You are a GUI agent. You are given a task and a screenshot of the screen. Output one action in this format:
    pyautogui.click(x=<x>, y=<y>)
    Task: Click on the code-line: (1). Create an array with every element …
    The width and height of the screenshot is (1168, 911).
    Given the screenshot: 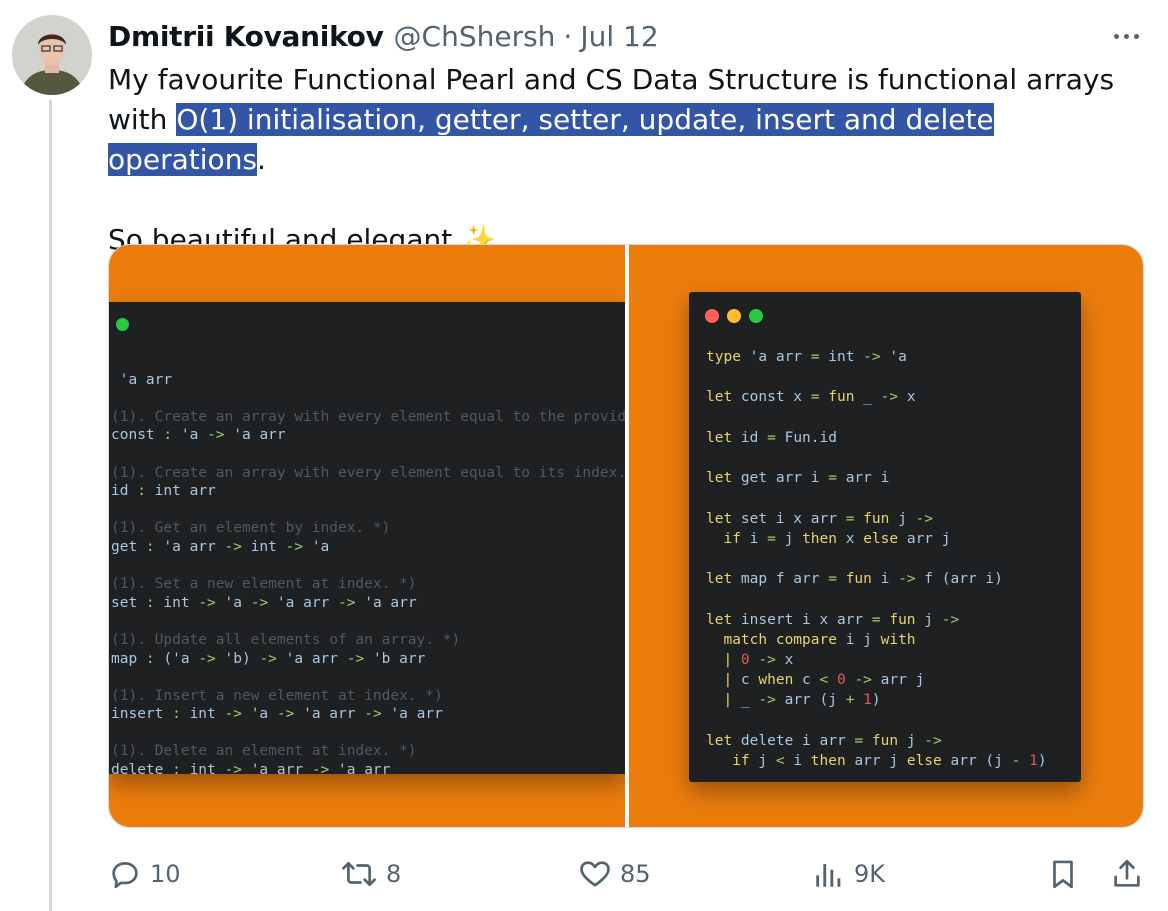 What is the action you would take?
    pyautogui.click(x=368, y=473)
    